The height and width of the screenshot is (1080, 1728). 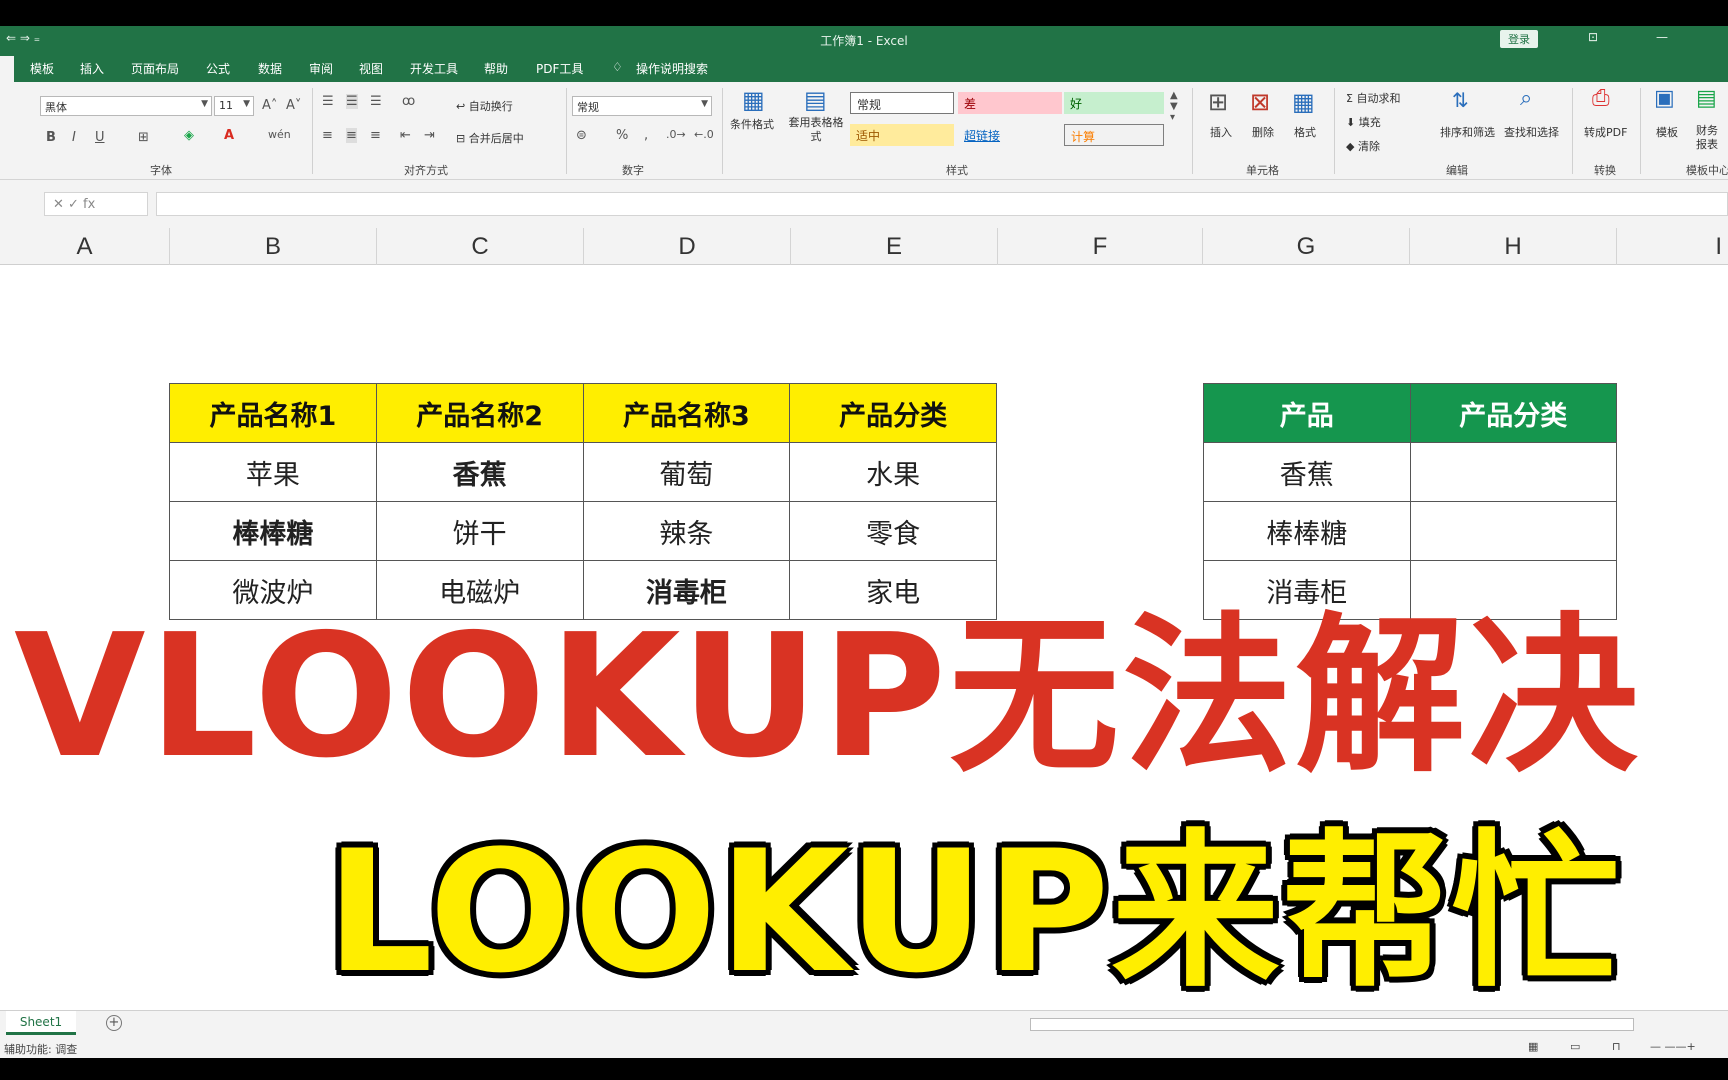 What do you see at coordinates (273, 472) in the screenshot?
I see `cell: 苹果` at bounding box center [273, 472].